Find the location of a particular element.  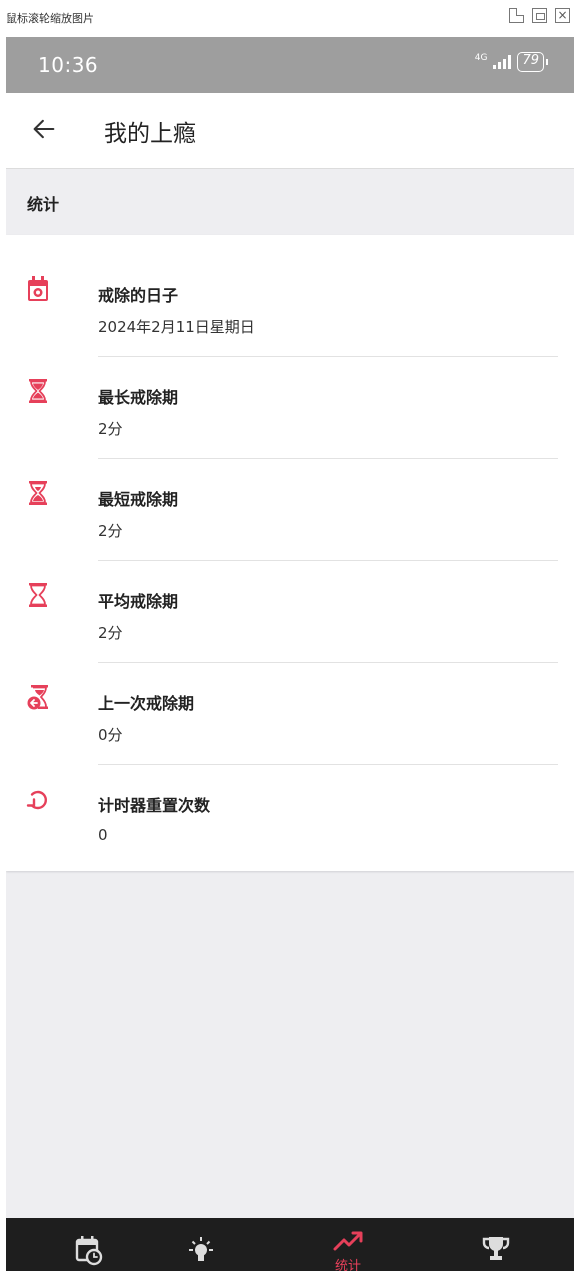

maximize-icon is located at coordinates (539, 15).